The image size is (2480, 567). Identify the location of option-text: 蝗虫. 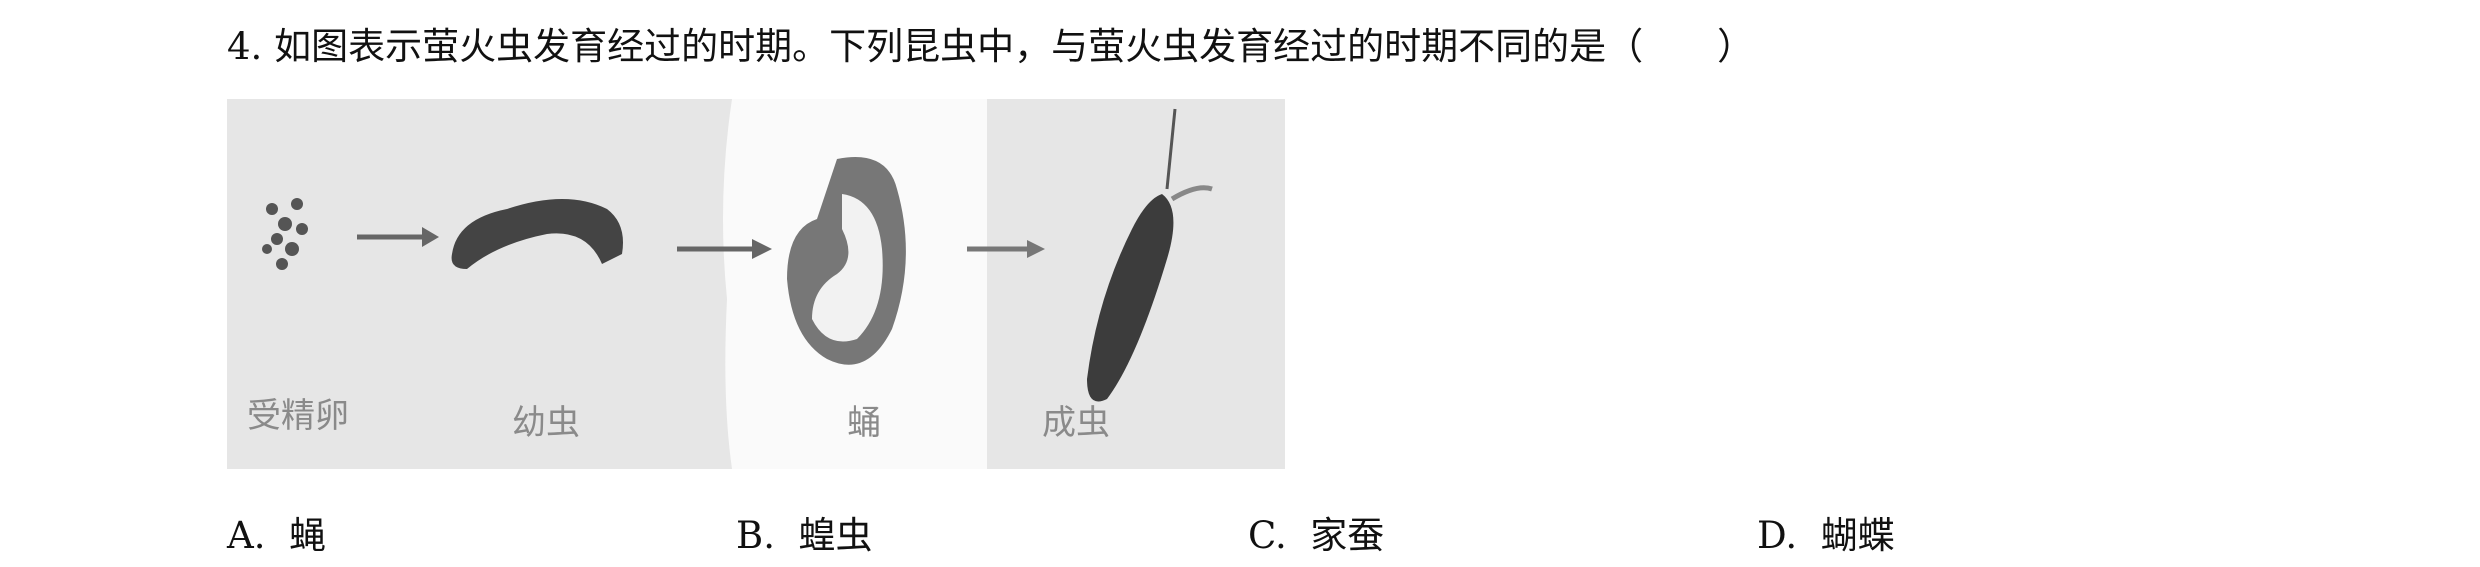
(835, 535).